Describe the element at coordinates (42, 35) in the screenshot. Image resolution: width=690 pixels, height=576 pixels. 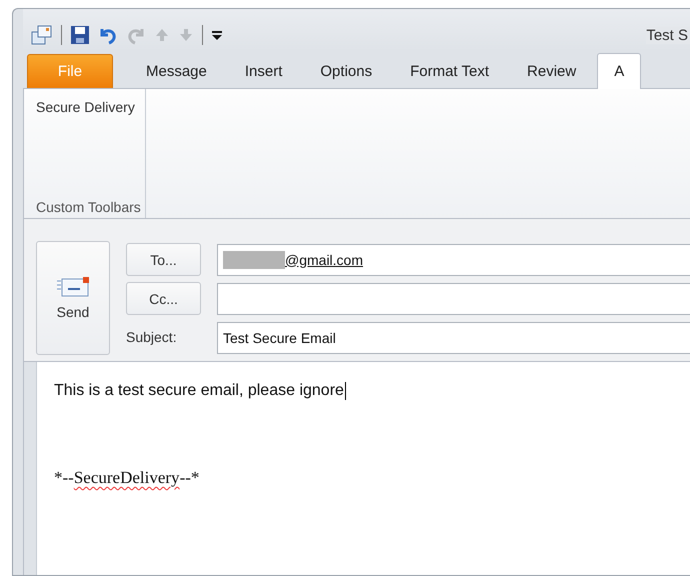
I see `send-receive-icon` at that location.